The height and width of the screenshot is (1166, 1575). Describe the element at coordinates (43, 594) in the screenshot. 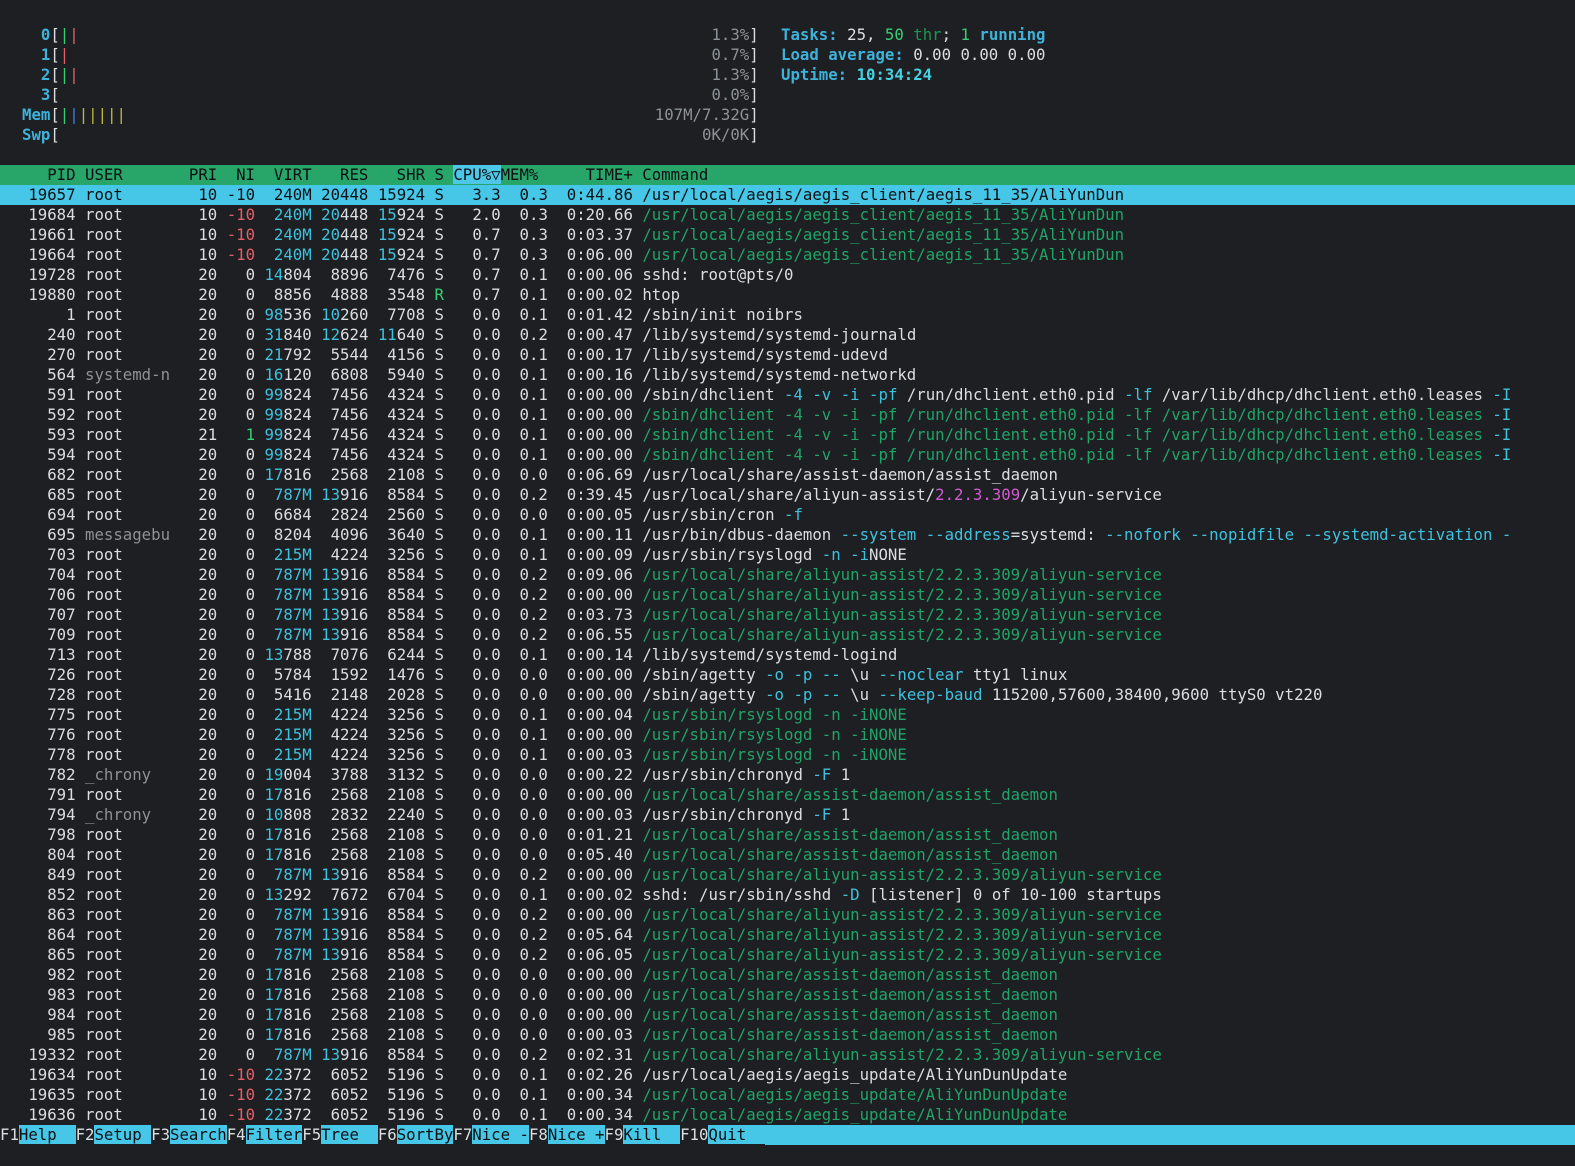

I see `pid-cell: 706` at that location.